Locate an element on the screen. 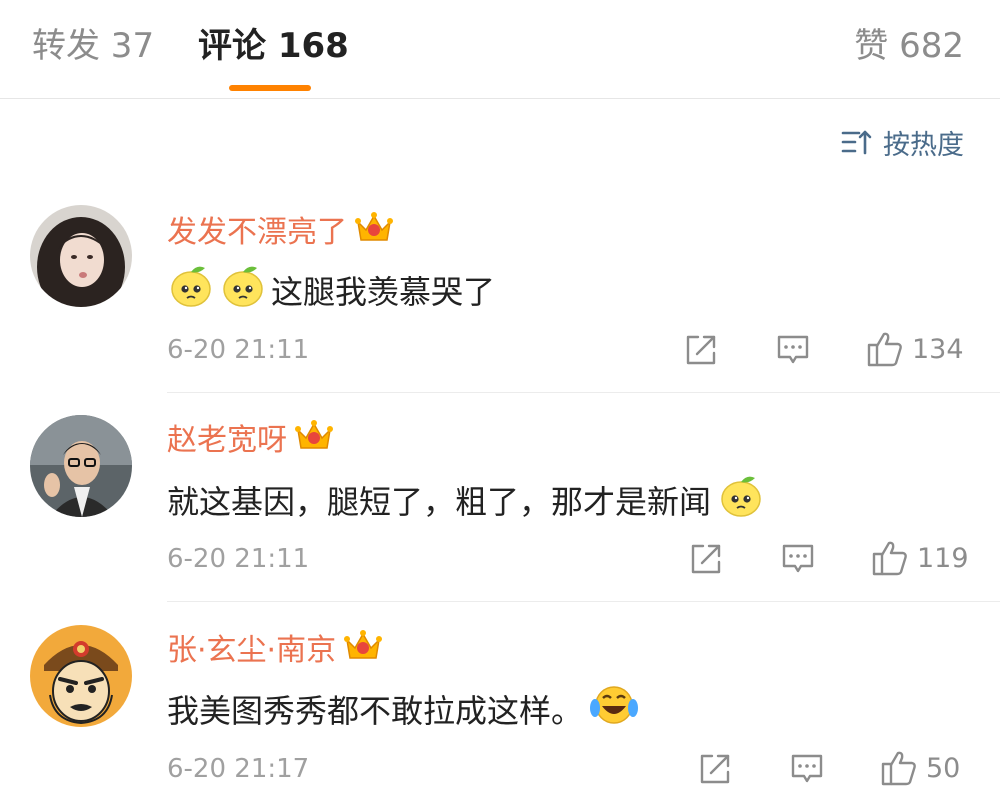 The height and width of the screenshot is (807, 1000). like-button: 119 is located at coordinates (920, 558).